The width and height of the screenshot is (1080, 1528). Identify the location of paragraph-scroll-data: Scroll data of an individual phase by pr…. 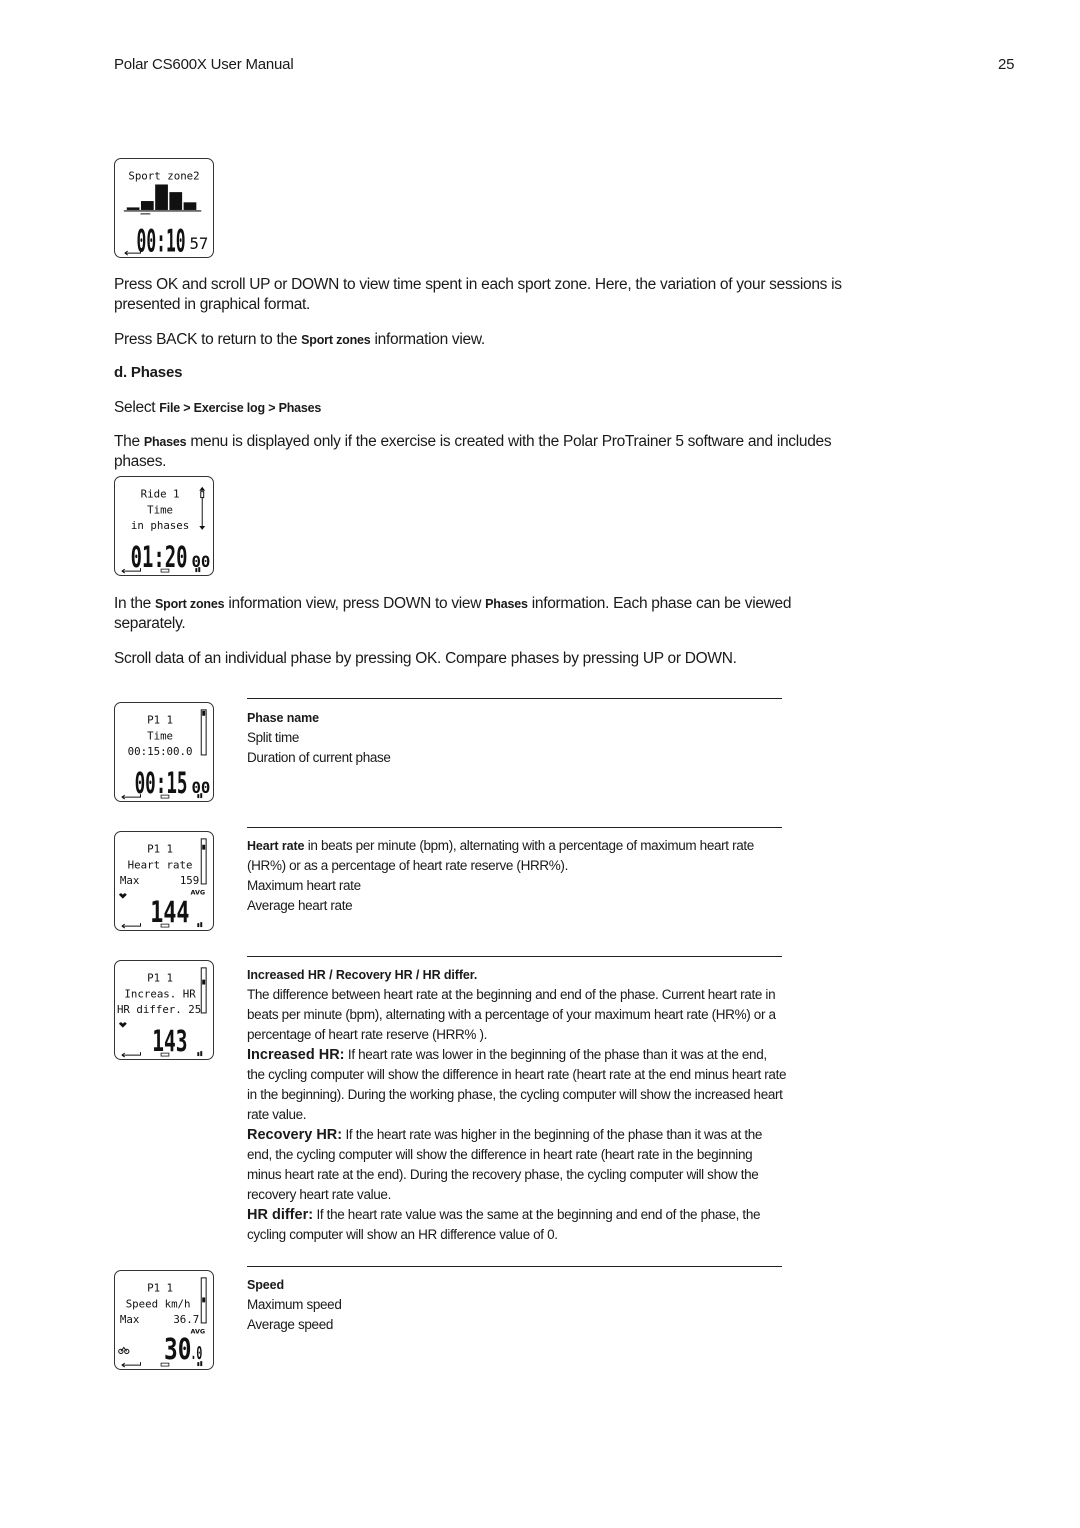
(425, 658).